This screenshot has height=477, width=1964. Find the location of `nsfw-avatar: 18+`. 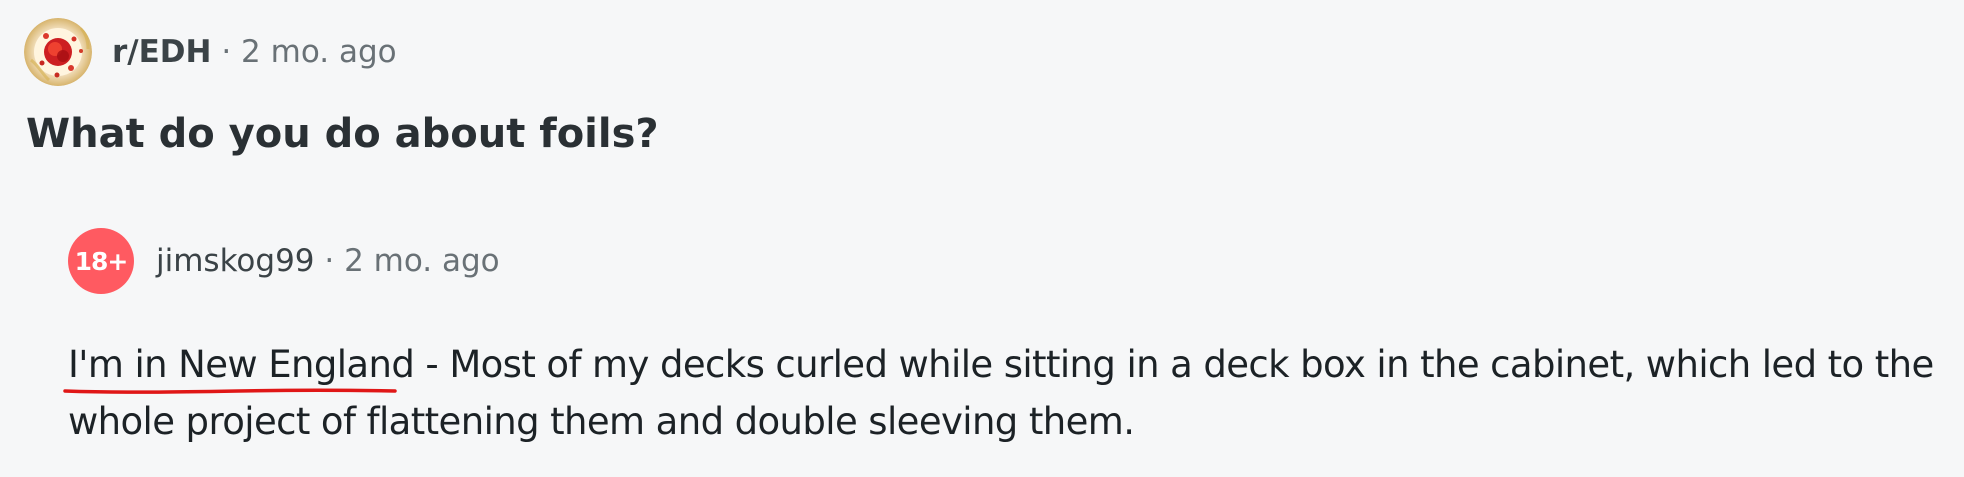

nsfw-avatar: 18+ is located at coordinates (101, 261).